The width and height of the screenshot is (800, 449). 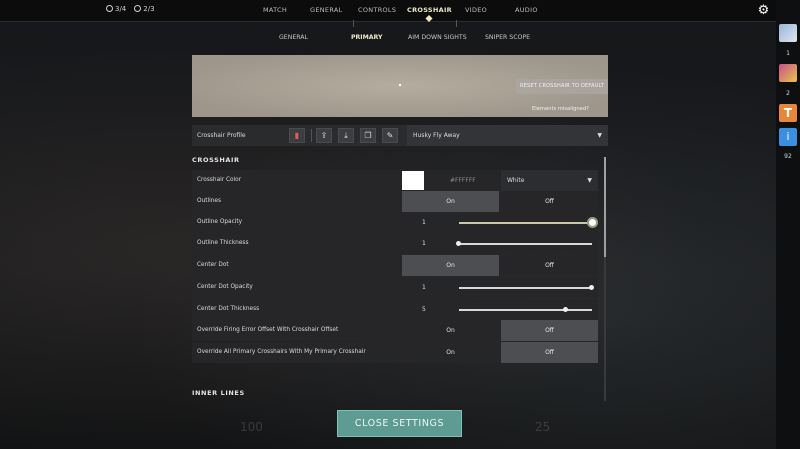 I want to click on center-dot-opacity-slider, so click(x=525, y=288).